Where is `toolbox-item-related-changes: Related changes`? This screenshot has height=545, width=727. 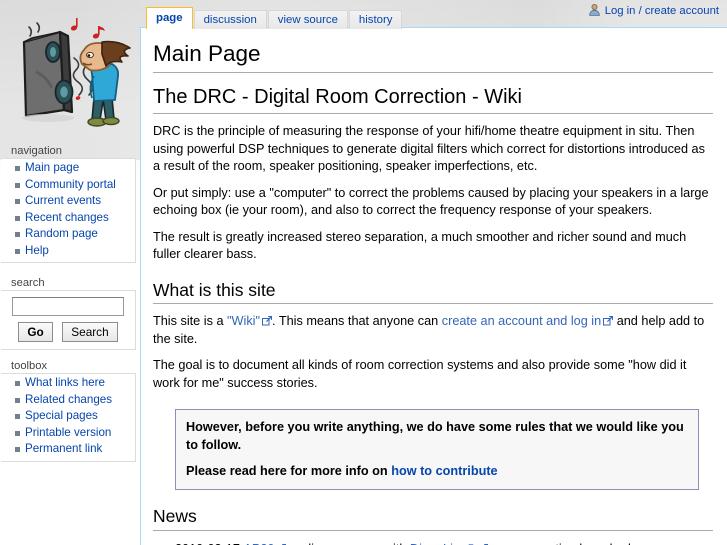 toolbox-item-related-changes: Related changes is located at coordinates (75, 400).